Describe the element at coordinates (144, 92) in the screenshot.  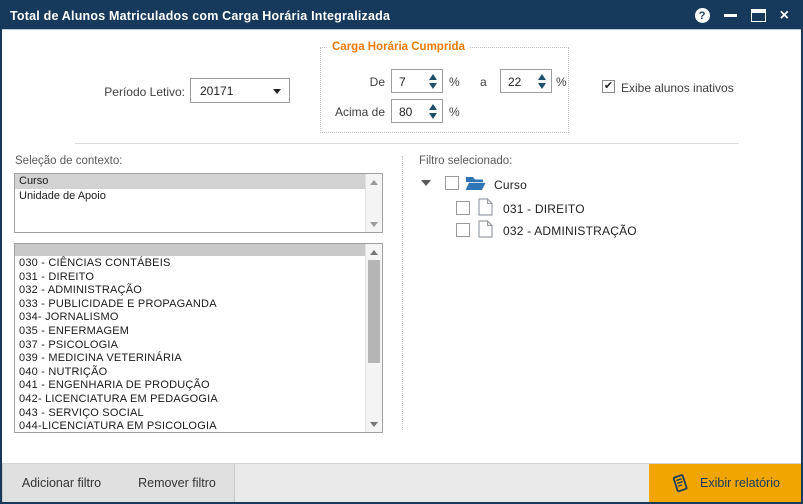
I see `periodo-letivo-label: Período Letivo:` at that location.